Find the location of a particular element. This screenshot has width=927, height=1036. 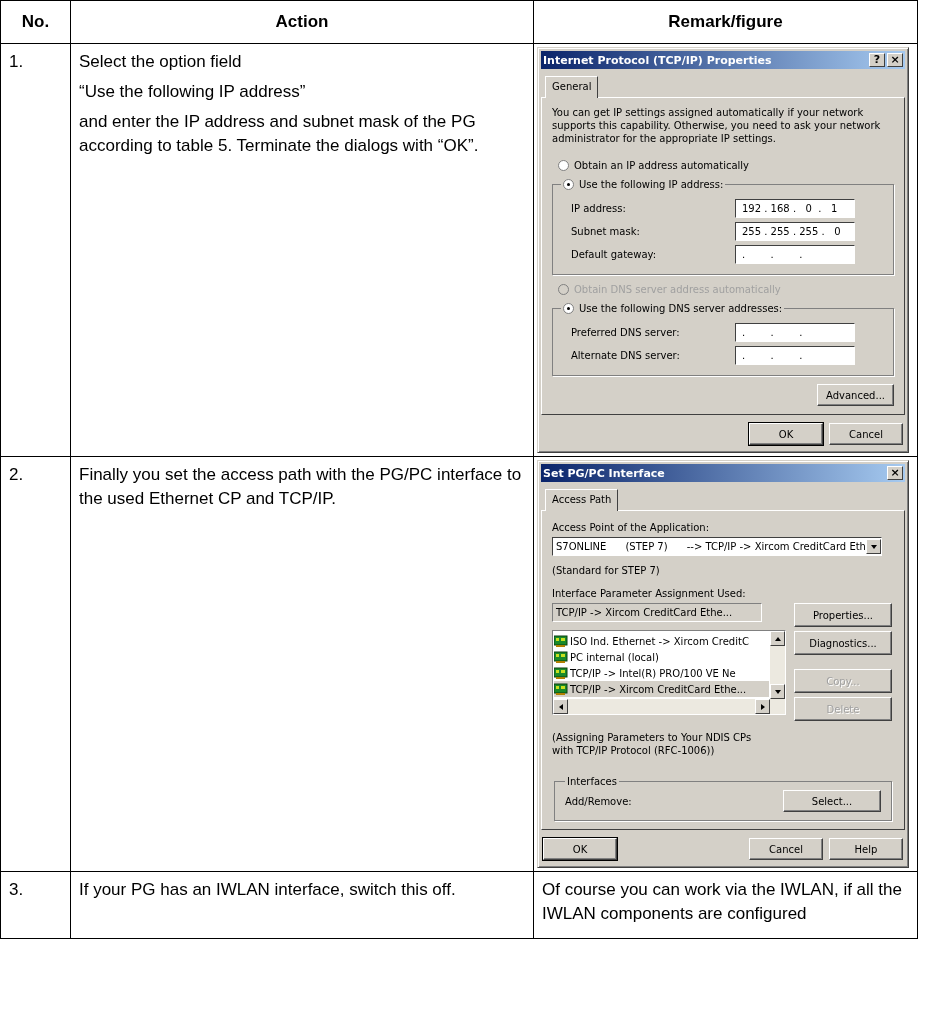

list-item: PC internal (local) is located at coordinates (661, 657).